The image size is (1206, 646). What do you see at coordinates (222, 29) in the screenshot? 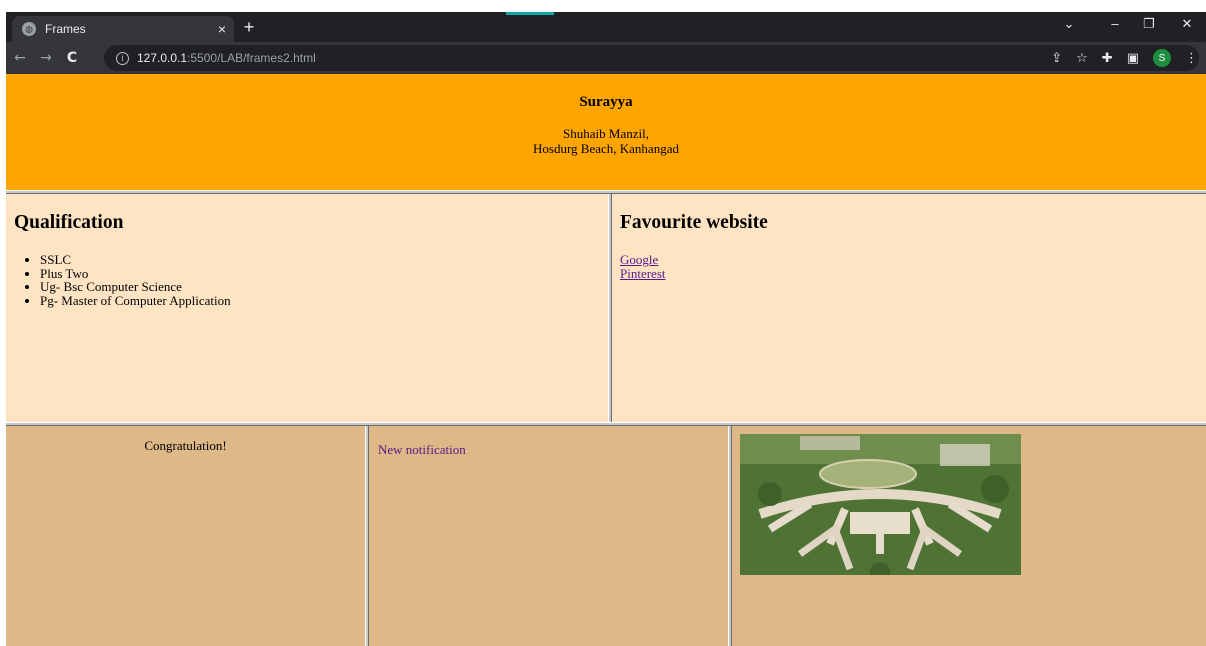
I see `tab-close-icon: ×` at bounding box center [222, 29].